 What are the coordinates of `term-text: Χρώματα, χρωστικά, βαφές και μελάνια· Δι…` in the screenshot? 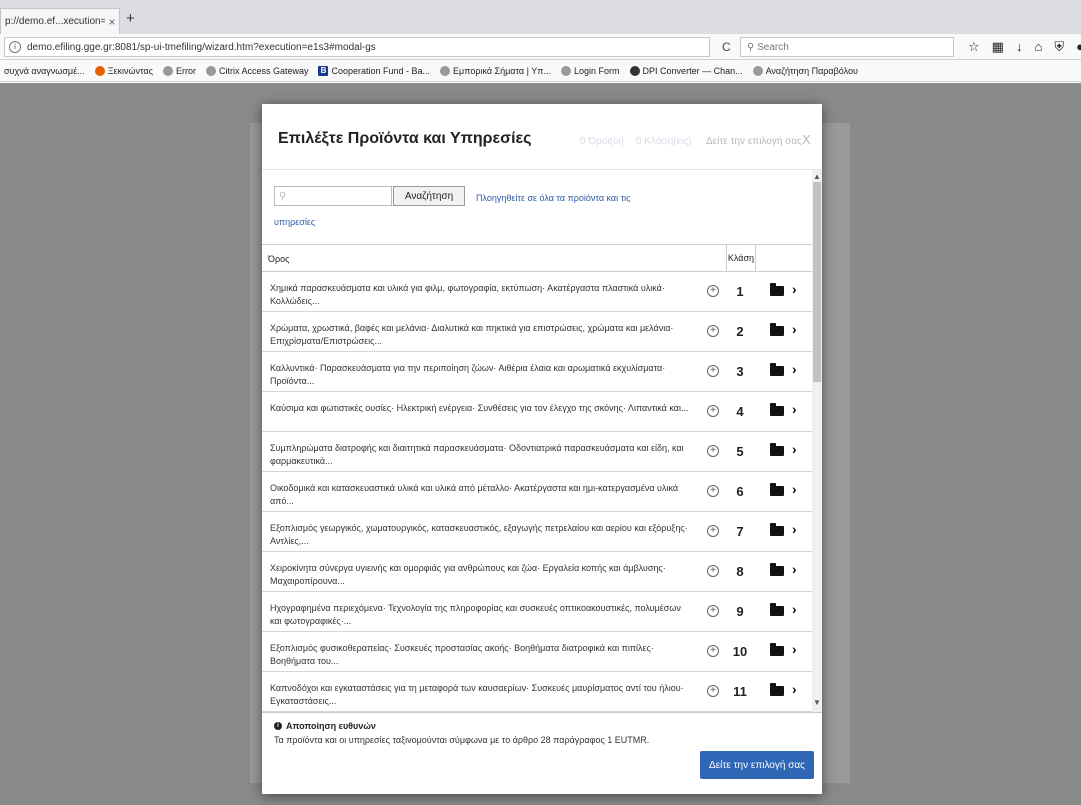 It's located at (472, 334).